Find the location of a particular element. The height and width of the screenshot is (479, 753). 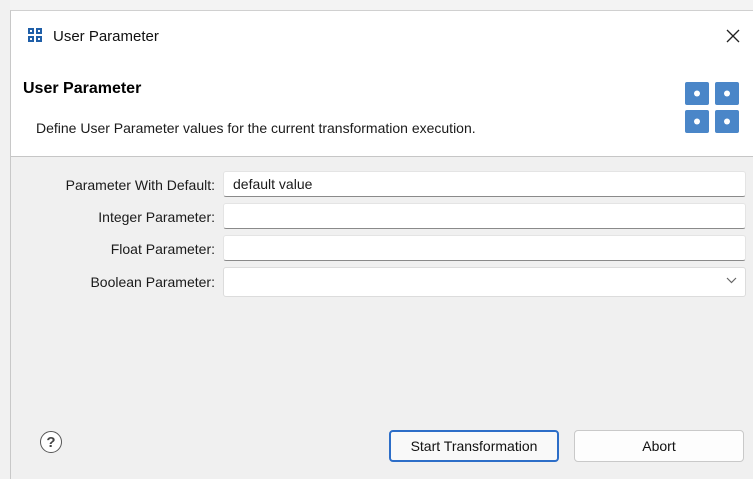

background-top-strip is located at coordinates (376, 5).